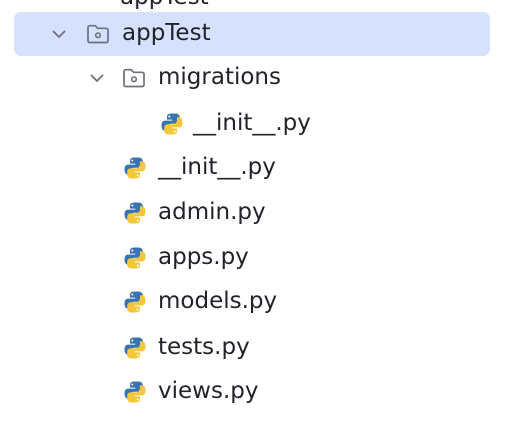 The image size is (507, 422). Describe the element at coordinates (252, 34) in the screenshot. I see `tree-item-apptest: appTest` at that location.